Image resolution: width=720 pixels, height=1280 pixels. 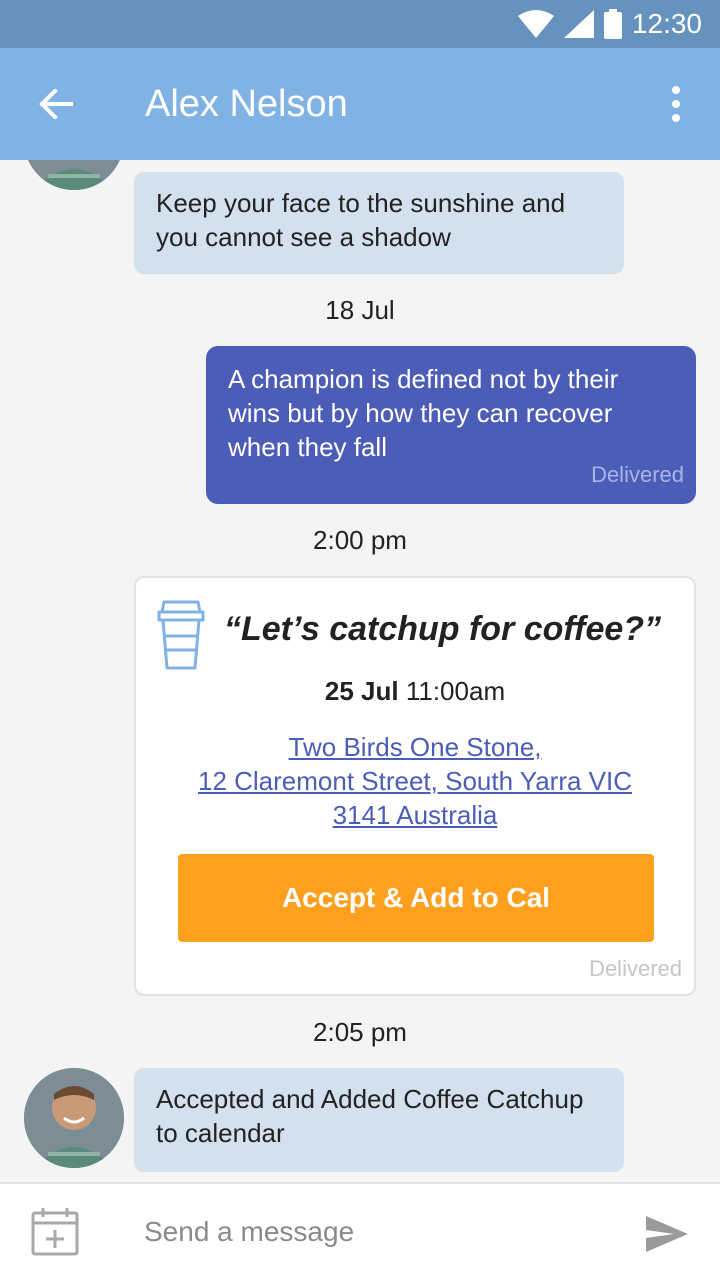 What do you see at coordinates (535, 24) in the screenshot?
I see `wifi-icon` at bounding box center [535, 24].